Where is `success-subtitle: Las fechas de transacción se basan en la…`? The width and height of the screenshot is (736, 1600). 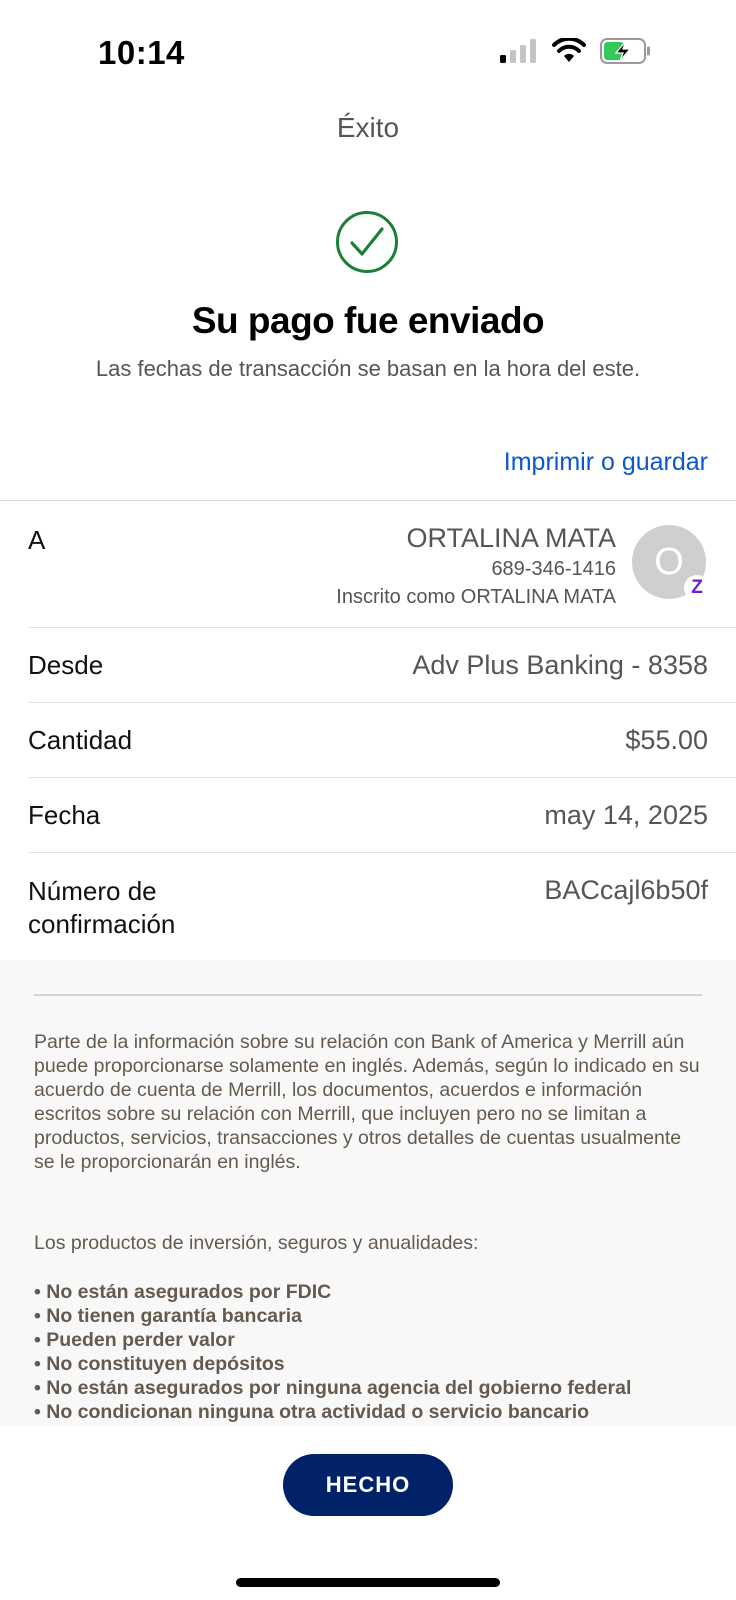 success-subtitle: Las fechas de transacción se basan en la… is located at coordinates (368, 368).